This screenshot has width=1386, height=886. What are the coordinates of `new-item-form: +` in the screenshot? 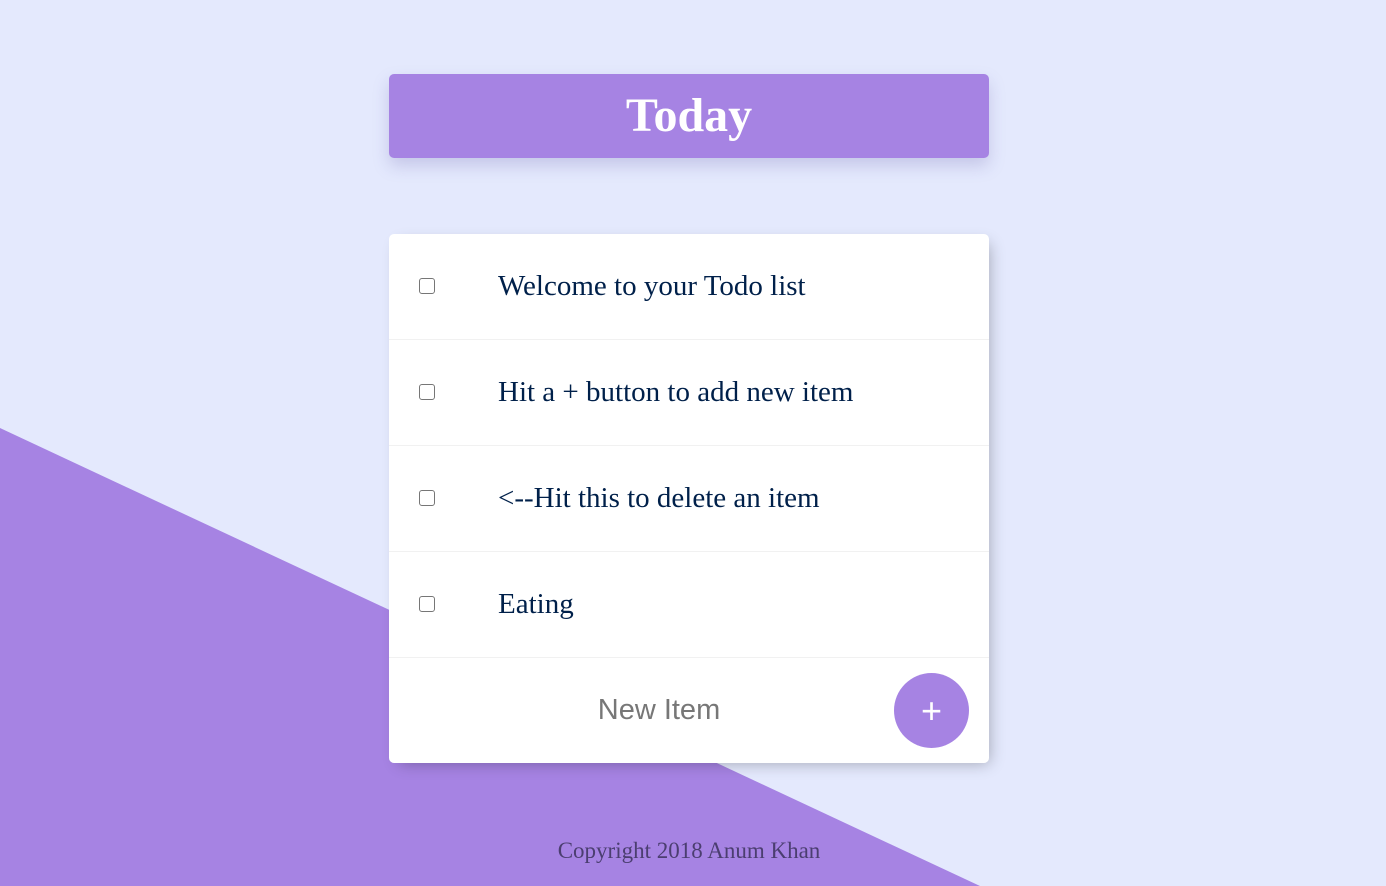 It's located at (689, 710).